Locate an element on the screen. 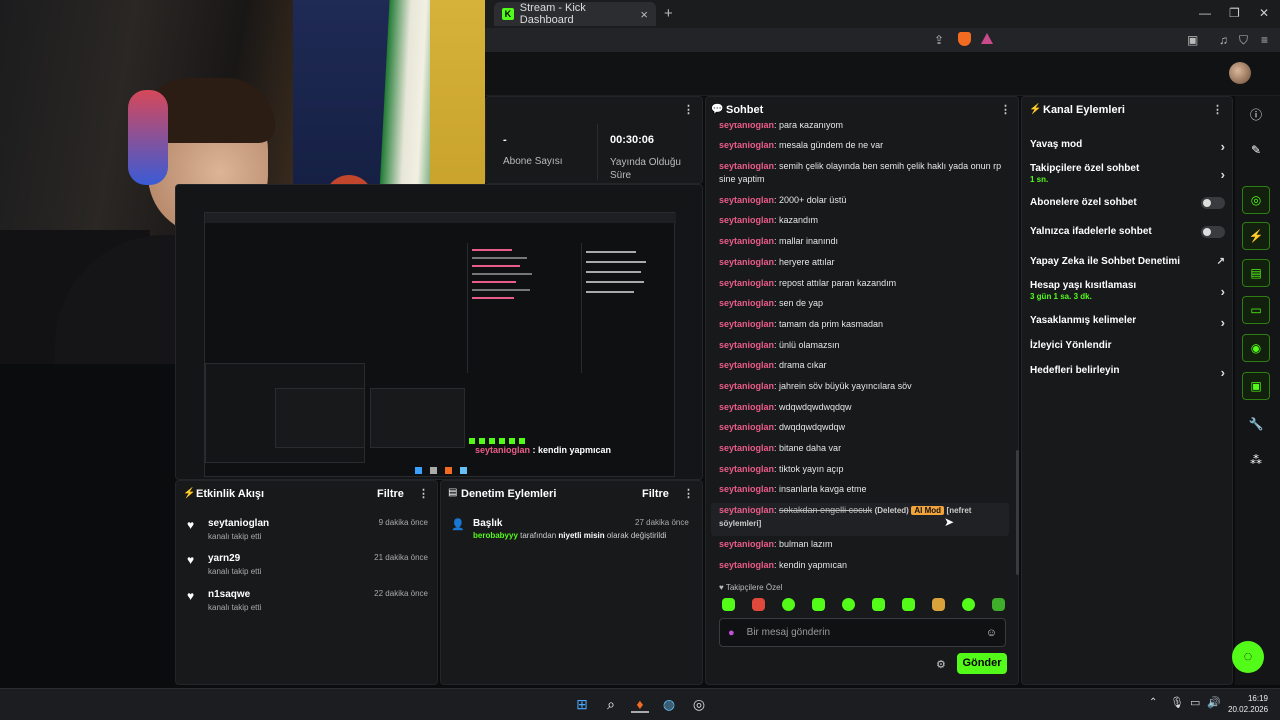 Image resolution: width=1280 pixels, height=720 pixels. video-icon: ▣ is located at coordinates (1256, 386).